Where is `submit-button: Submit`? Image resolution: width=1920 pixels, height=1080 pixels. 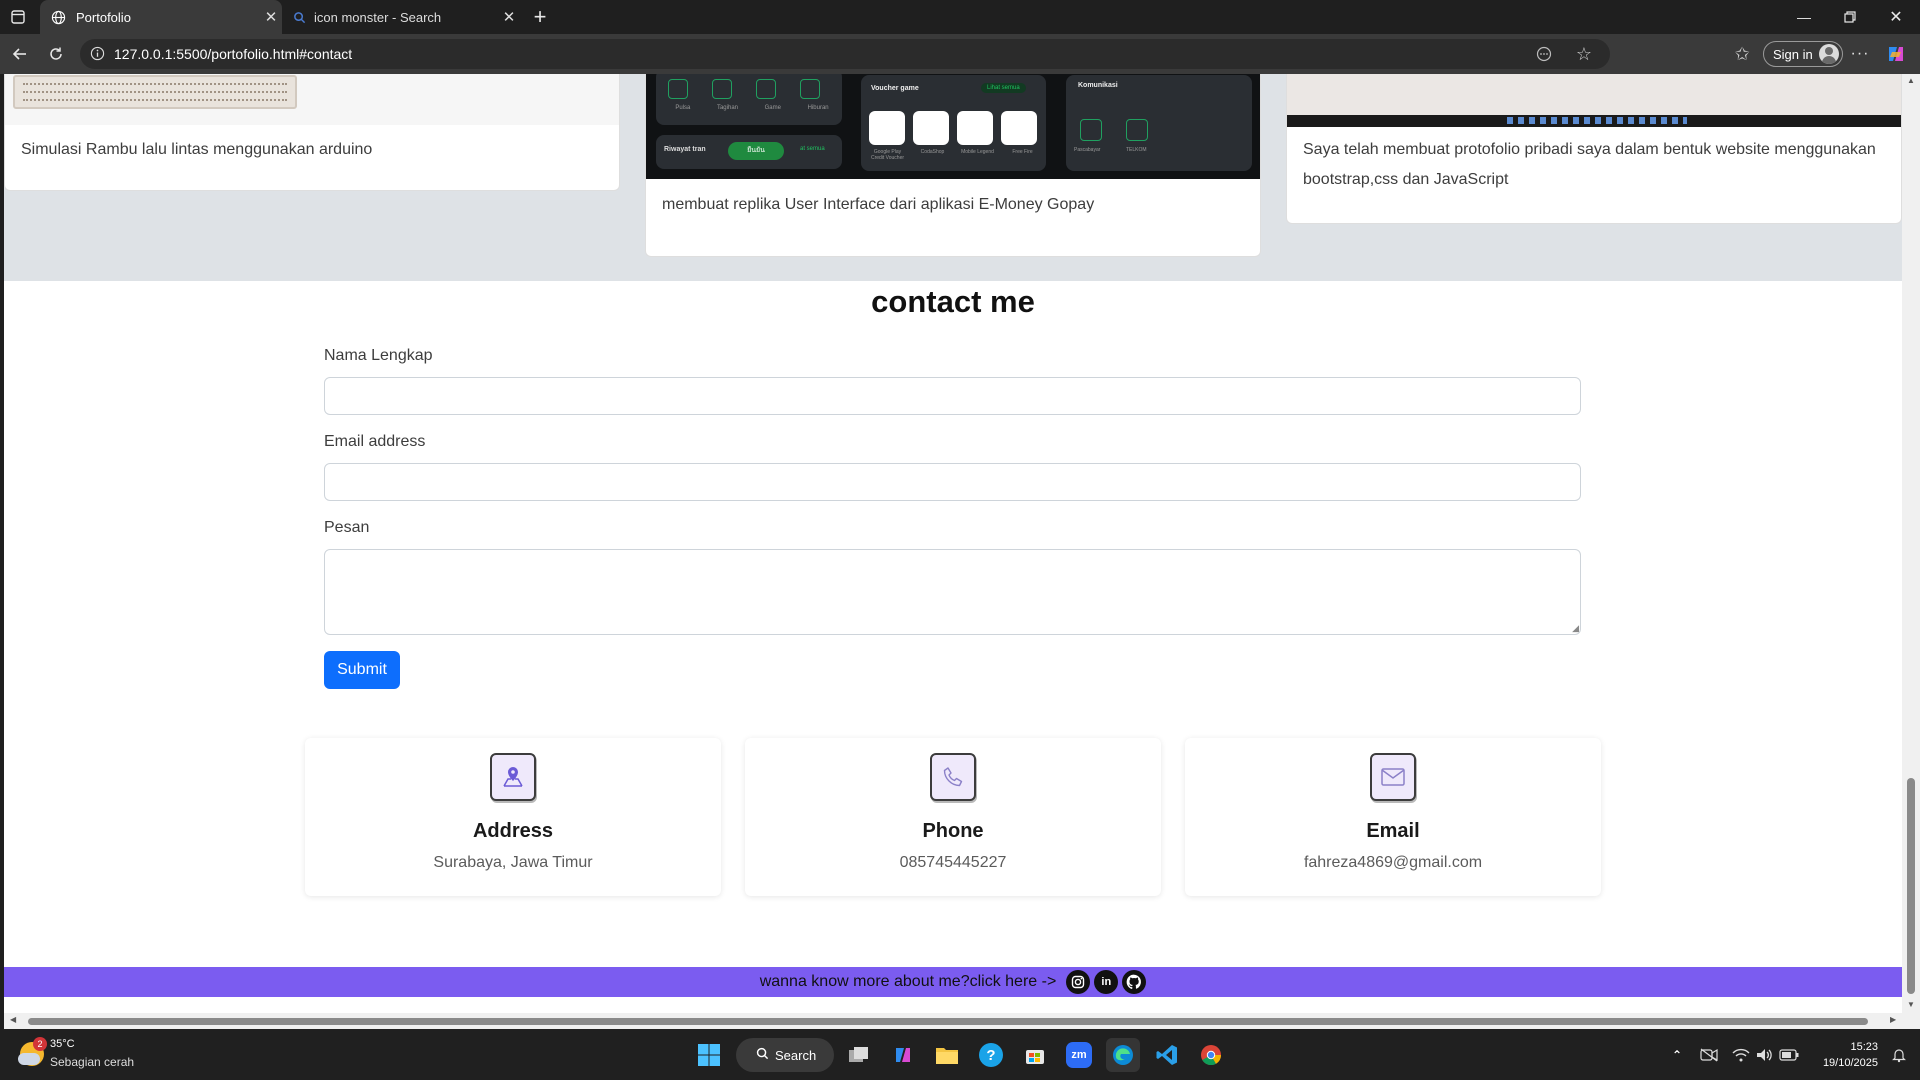
submit-button: Submit is located at coordinates (362, 670).